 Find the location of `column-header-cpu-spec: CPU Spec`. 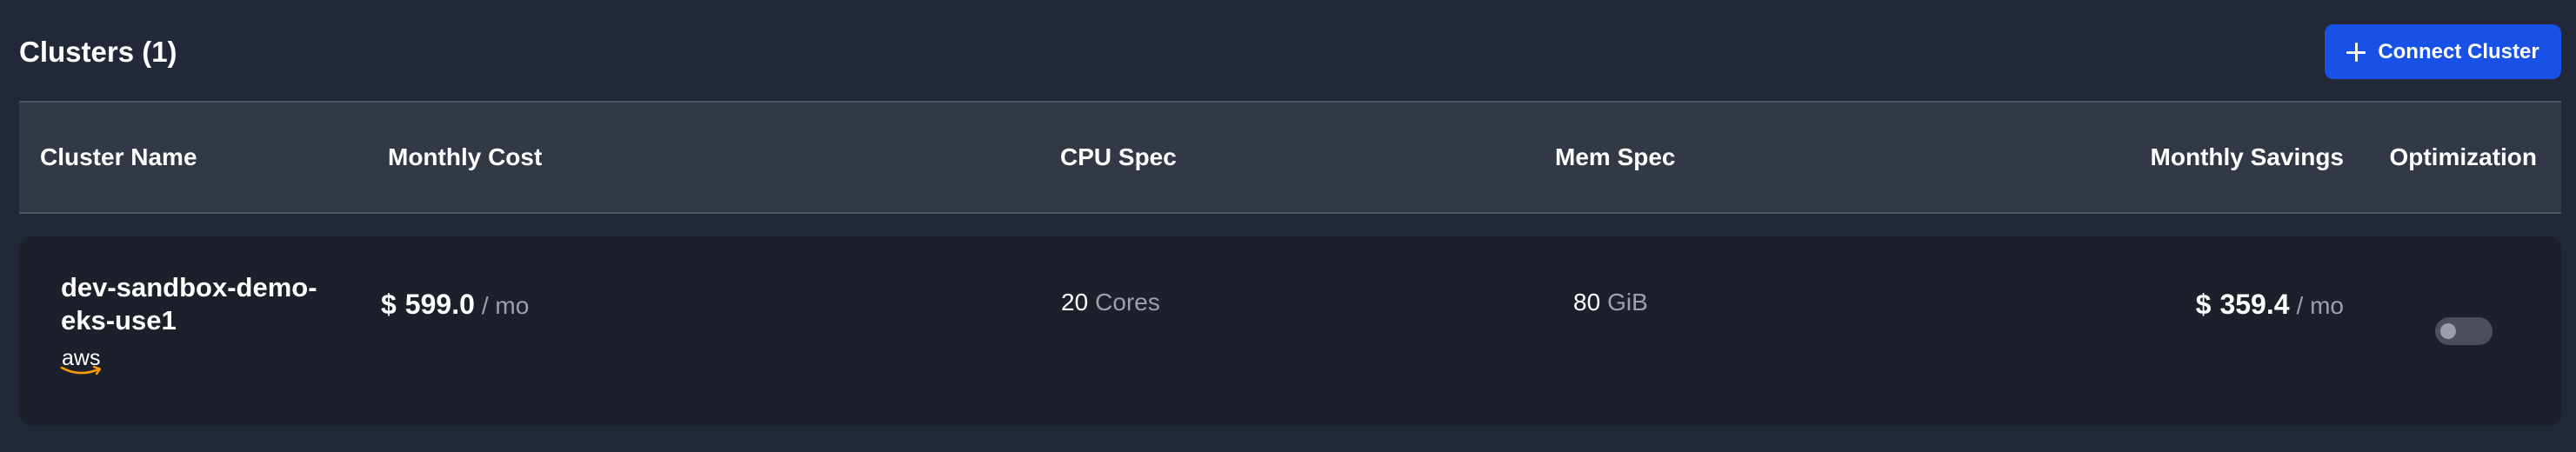

column-header-cpu-spec: CPU Spec is located at coordinates (1118, 158).